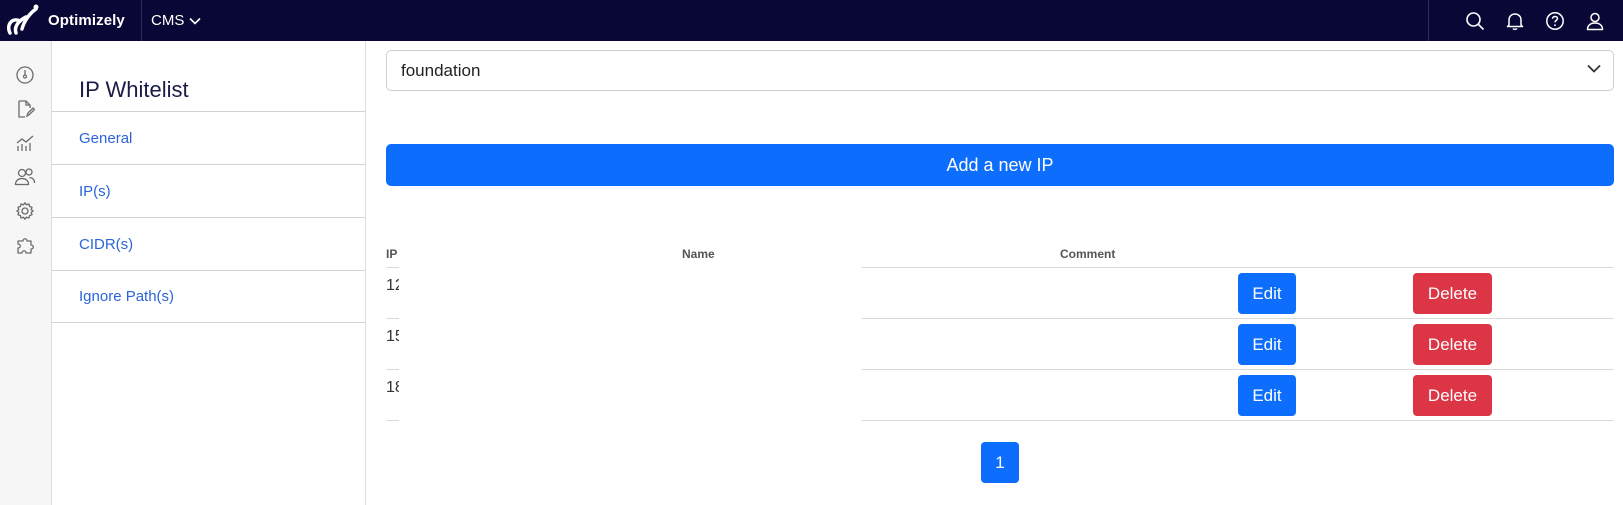 The image size is (1623, 505). Describe the element at coordinates (25, 109) in the screenshot. I see `content-edit-icon` at that location.